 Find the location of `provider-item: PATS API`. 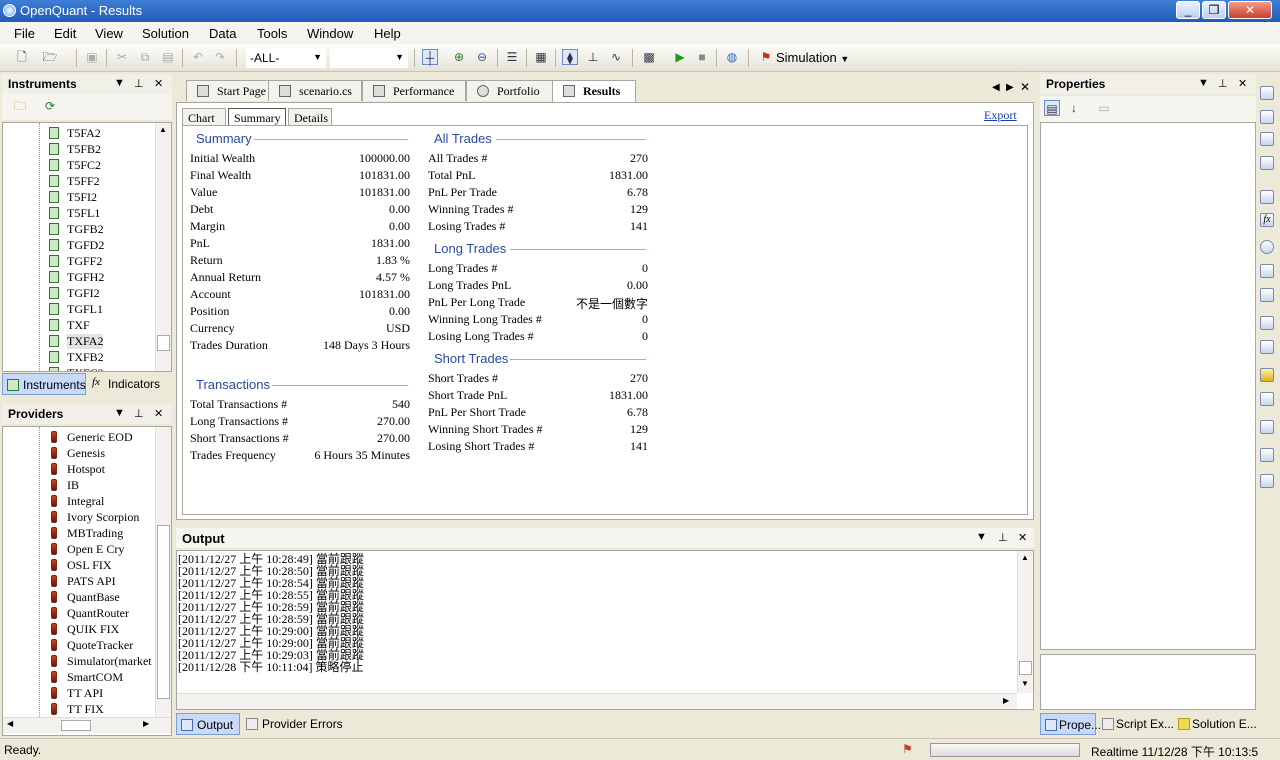

provider-item: PATS API is located at coordinates (78, 581).